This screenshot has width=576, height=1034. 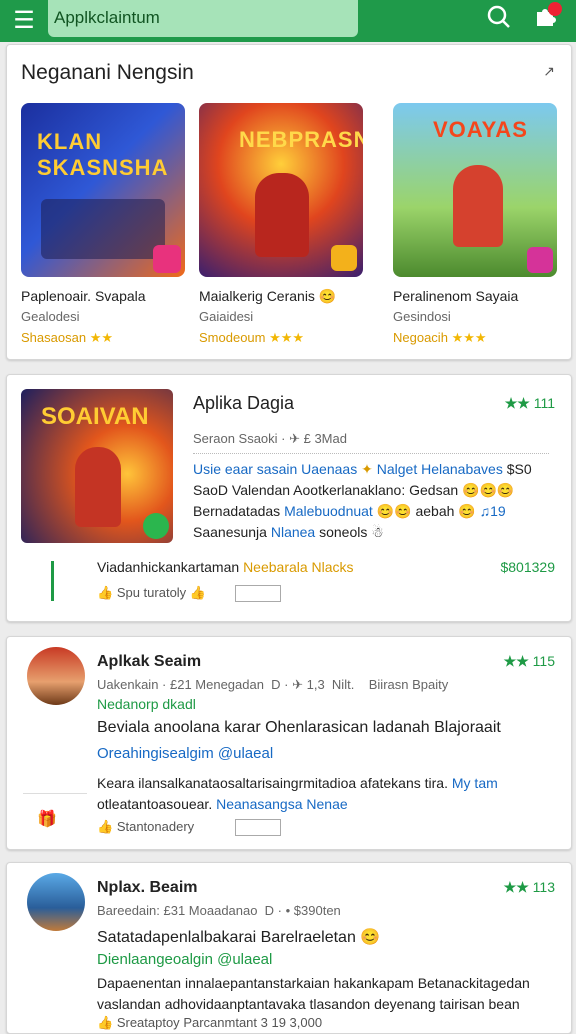 I want to click on review-logo-1: SOAIVAN, so click(x=95, y=416).